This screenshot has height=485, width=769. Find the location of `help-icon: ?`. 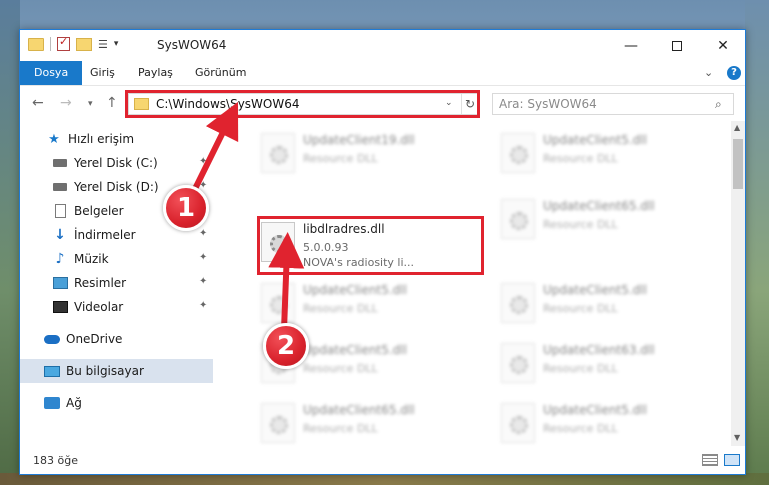

help-icon: ? is located at coordinates (734, 73).